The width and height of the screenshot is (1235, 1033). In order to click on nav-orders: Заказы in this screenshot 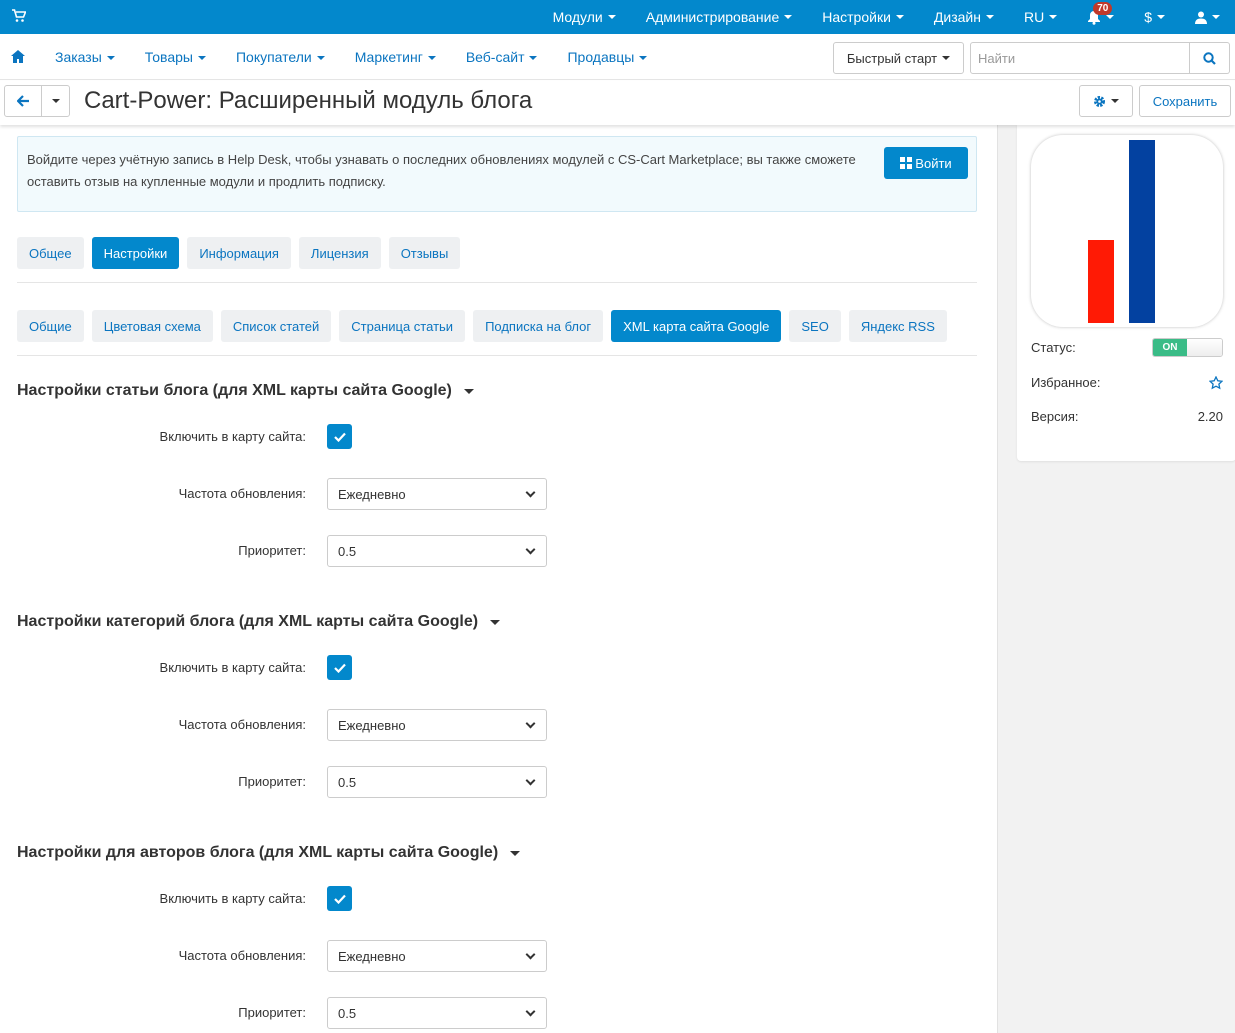, I will do `click(85, 57)`.